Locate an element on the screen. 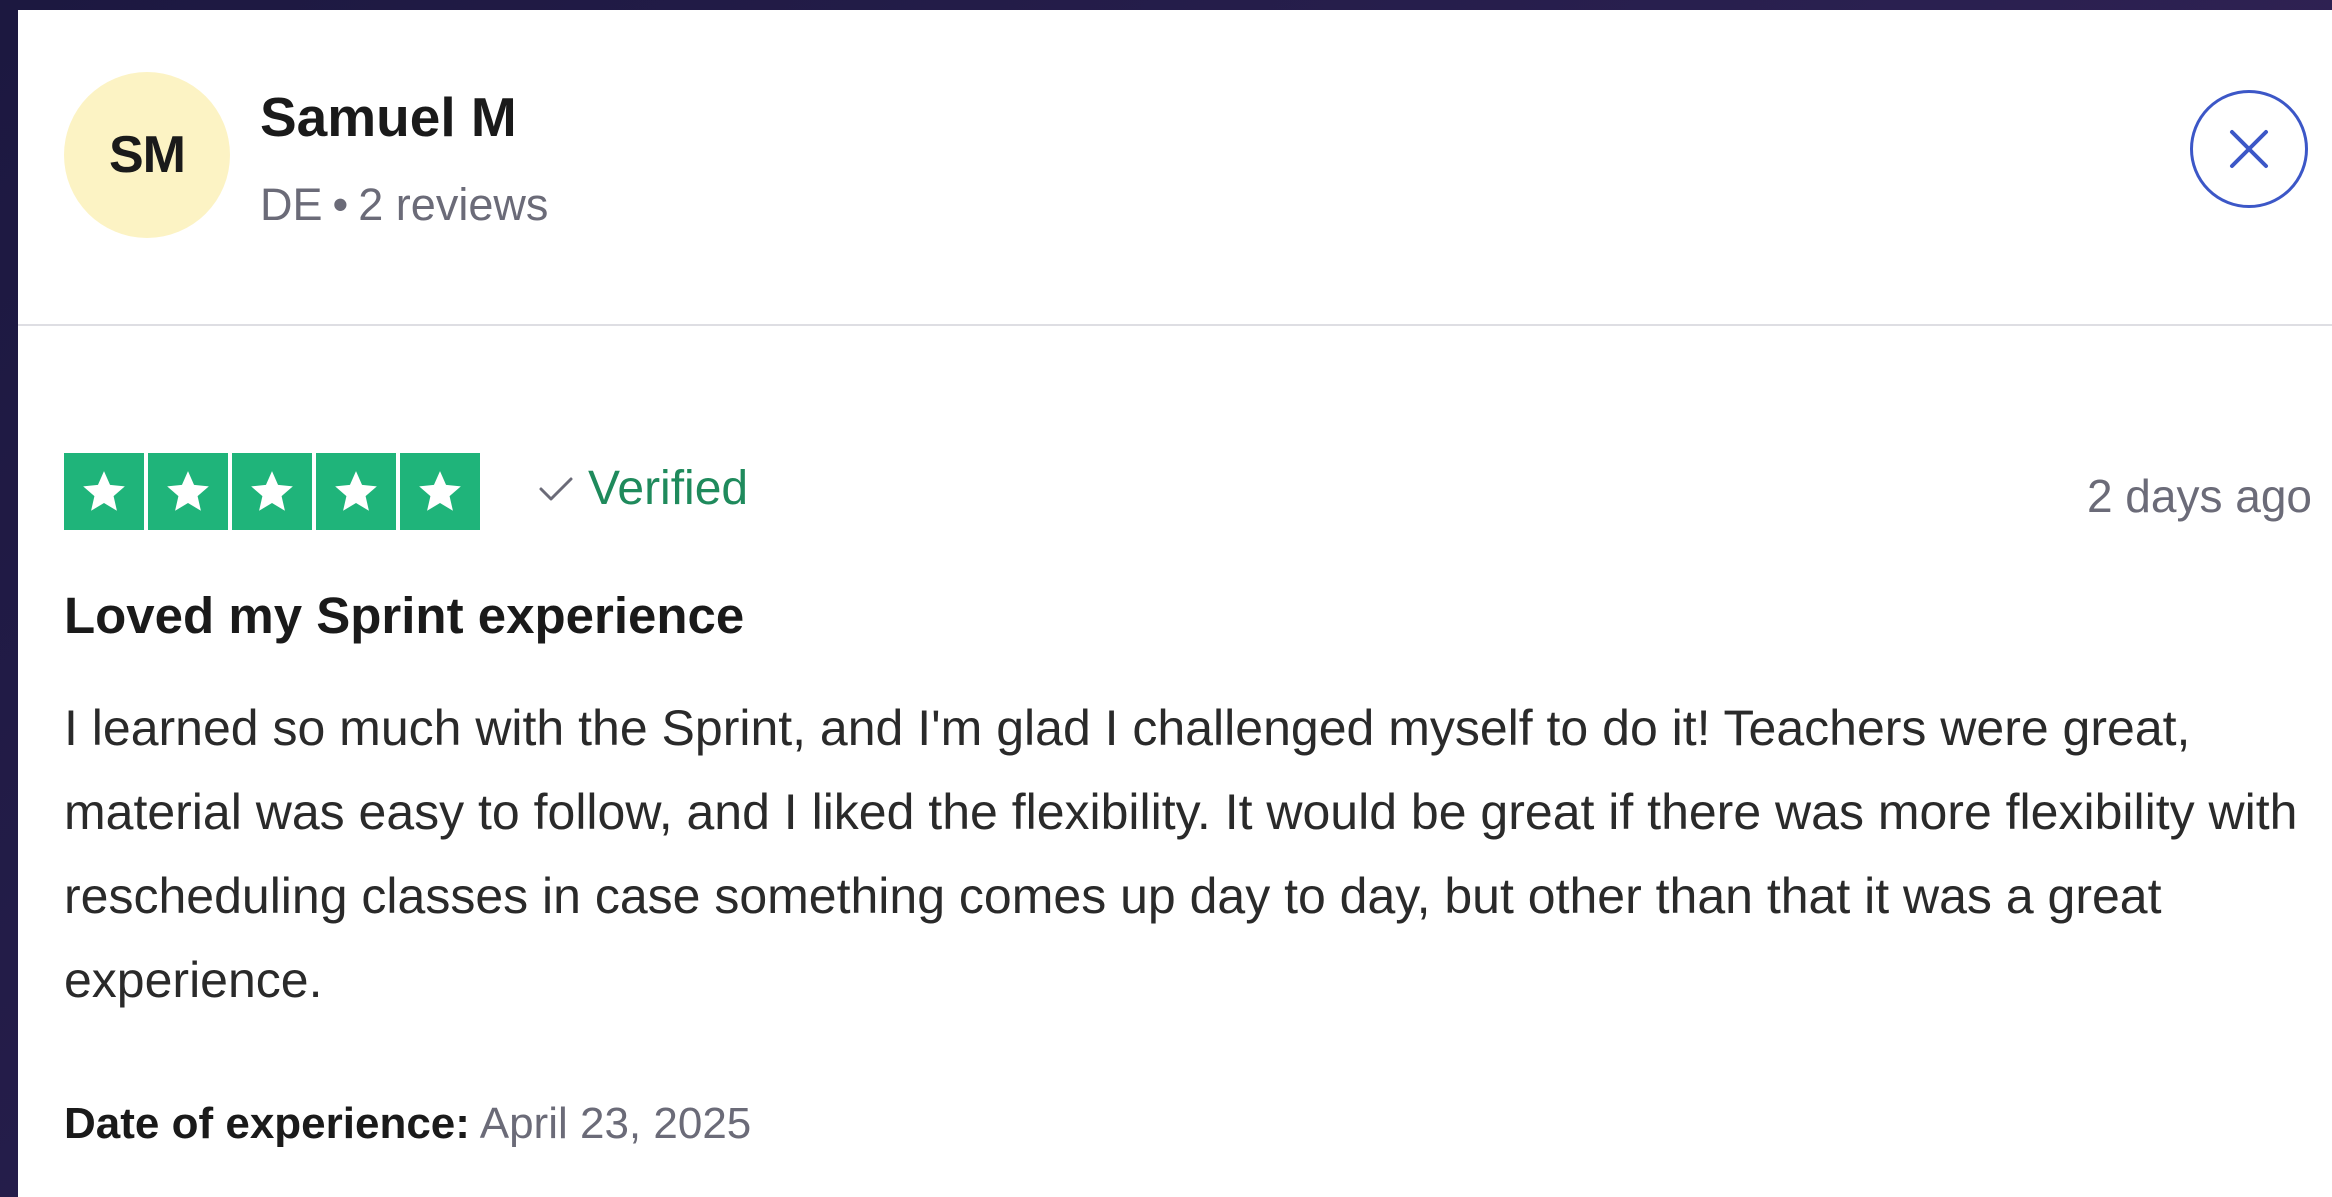 This screenshot has width=2332, height=1197. reviewer-meta: DE • 2 reviews is located at coordinates (404, 204).